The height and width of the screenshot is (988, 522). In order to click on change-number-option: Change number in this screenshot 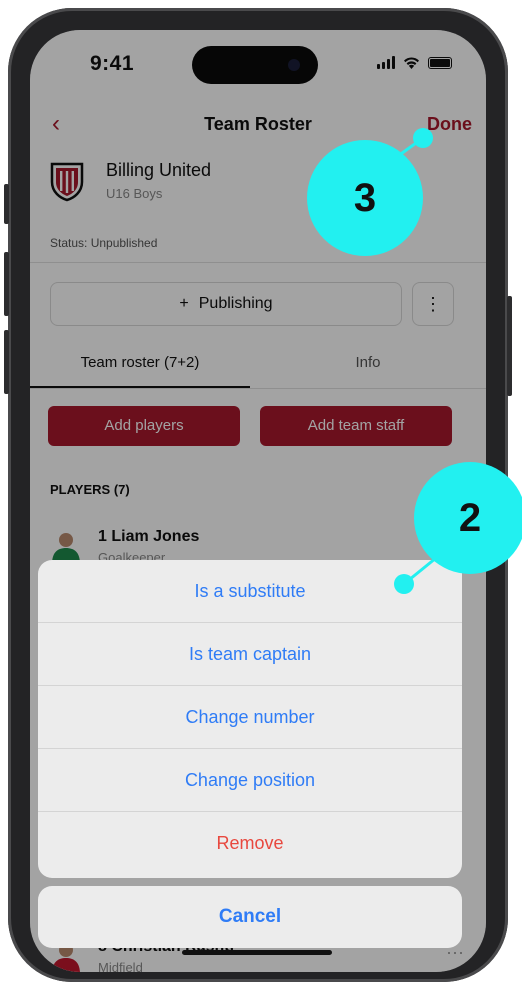, I will do `click(250, 717)`.